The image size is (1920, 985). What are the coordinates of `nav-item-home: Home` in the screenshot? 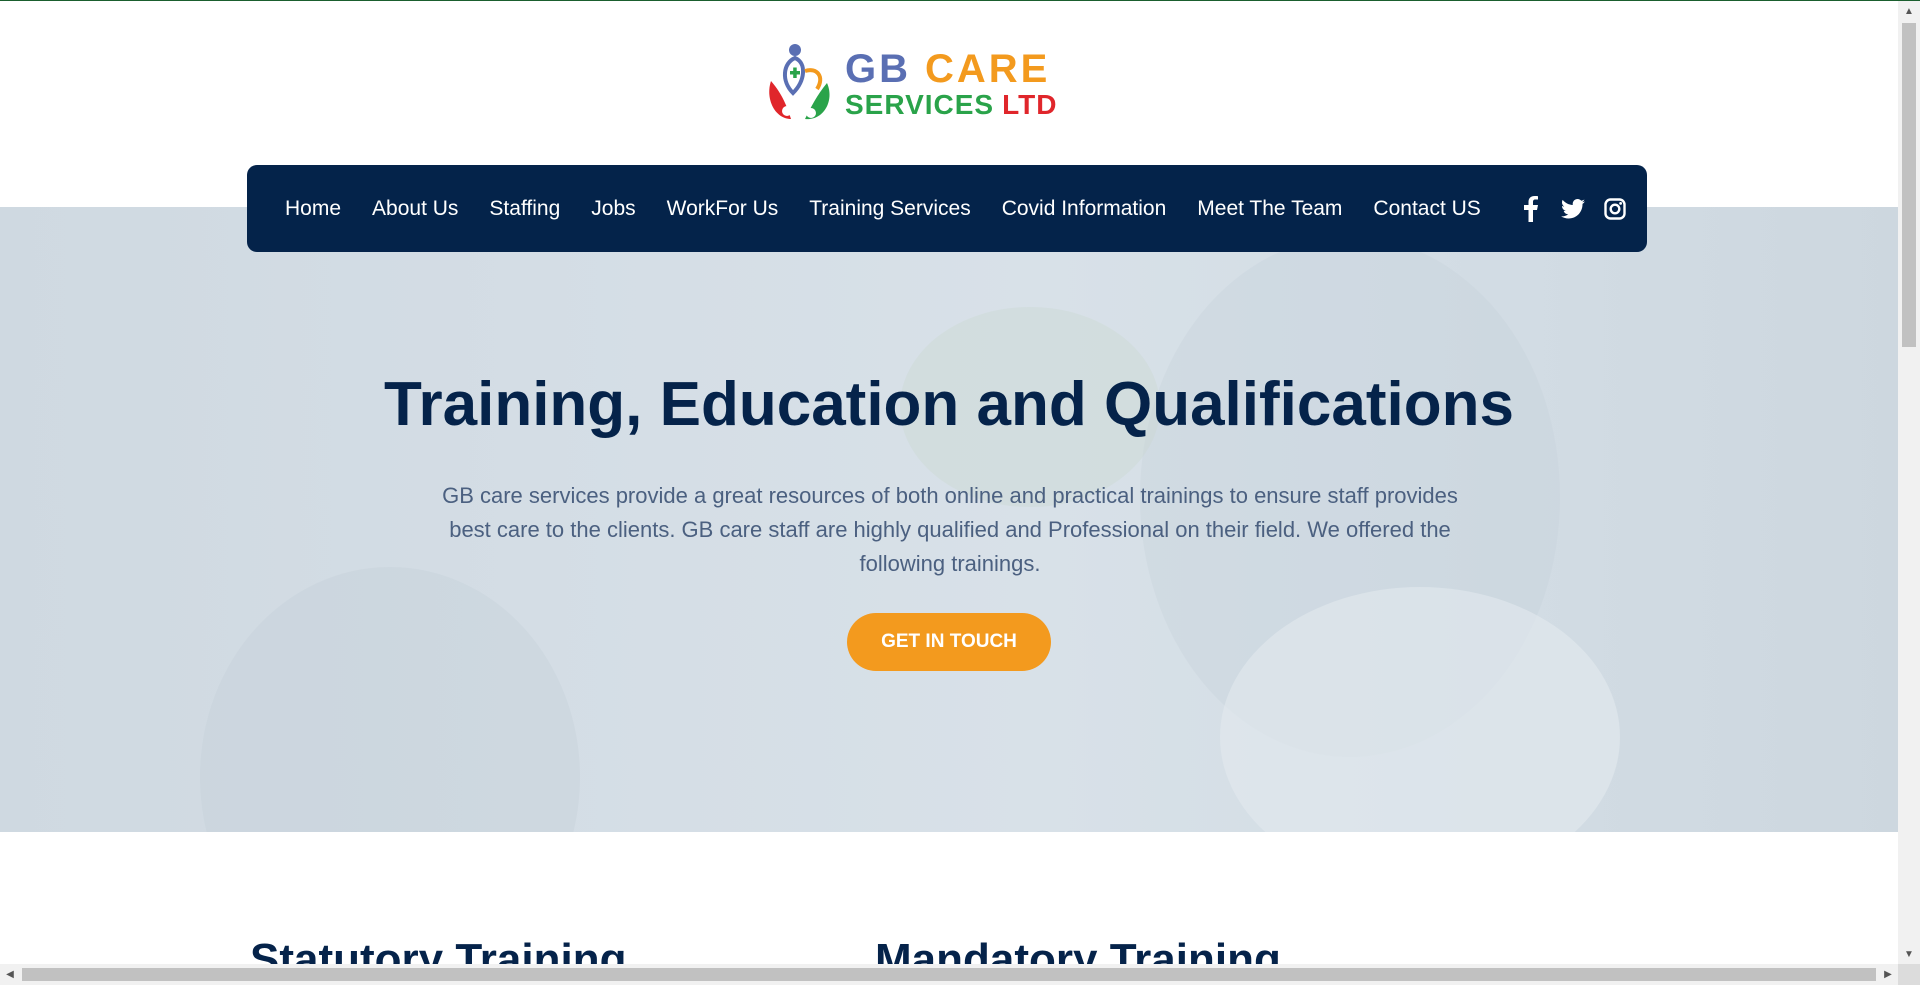 It's located at (313, 209).